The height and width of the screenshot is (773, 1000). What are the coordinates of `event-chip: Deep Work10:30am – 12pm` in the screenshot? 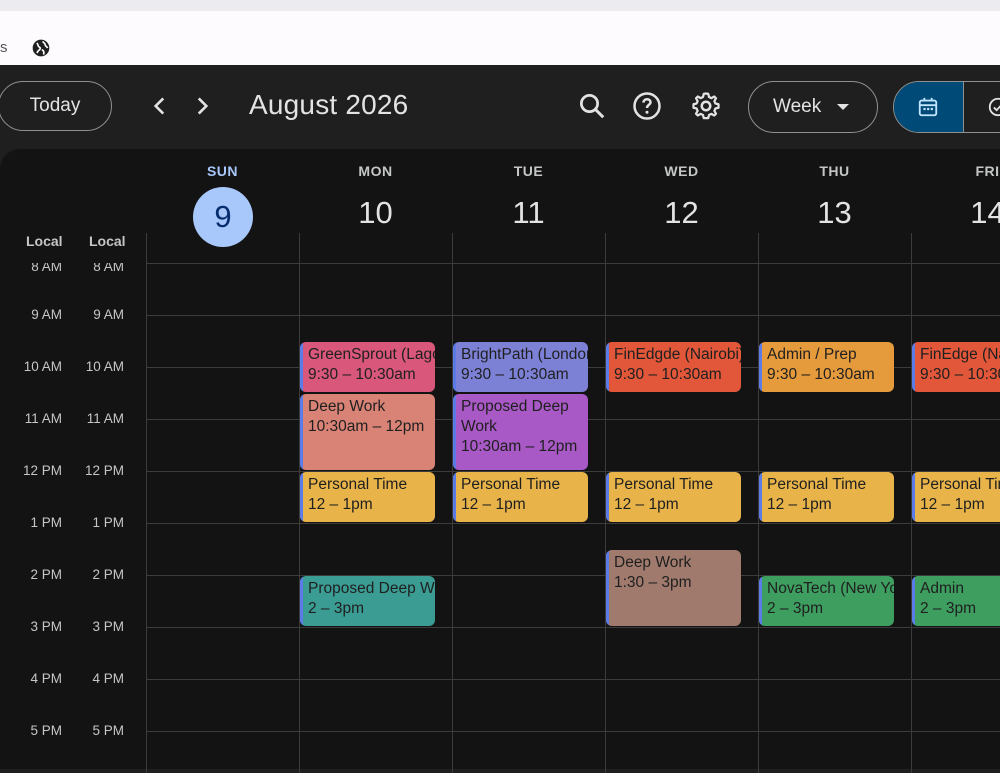 It's located at (367, 432).